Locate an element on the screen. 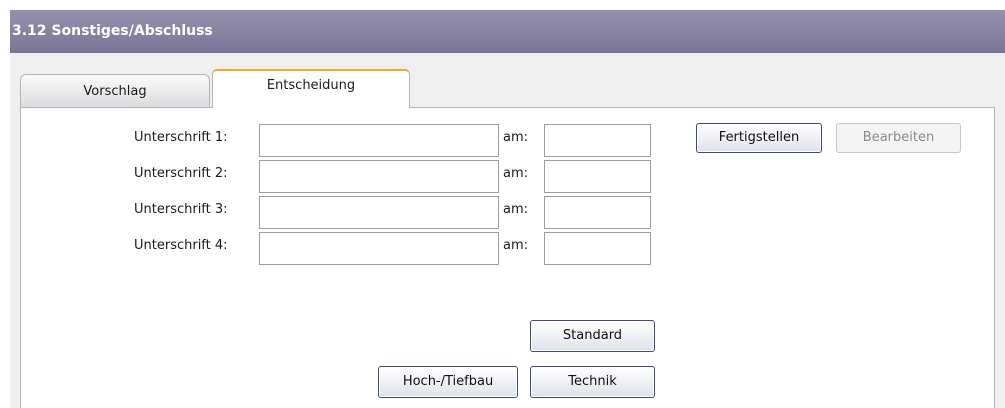 Image resolution: width=1005 pixels, height=408 pixels. tab-vorschlag: Vorschlag is located at coordinates (115, 90).